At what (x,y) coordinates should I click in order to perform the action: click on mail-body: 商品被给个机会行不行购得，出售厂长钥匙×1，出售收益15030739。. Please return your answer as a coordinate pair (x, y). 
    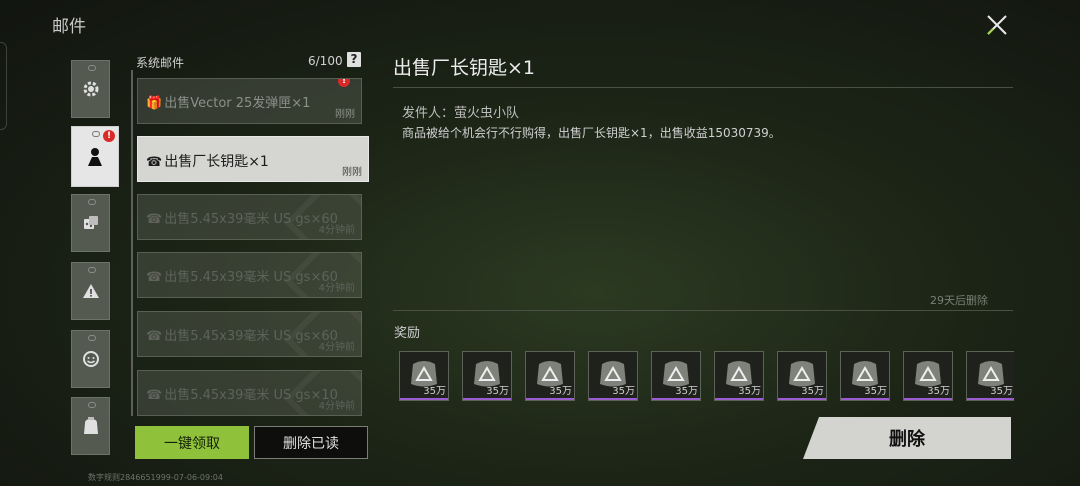
    Looking at the image, I should click on (591, 133).